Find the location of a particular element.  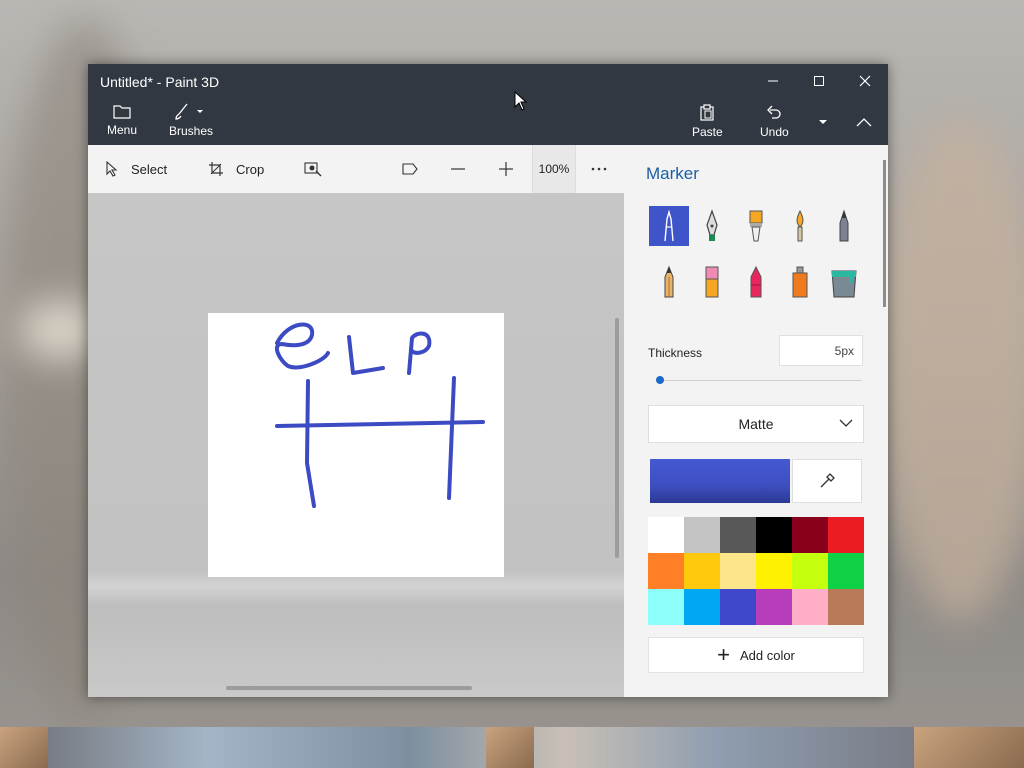

add-color-button: + Add color is located at coordinates (756, 655).